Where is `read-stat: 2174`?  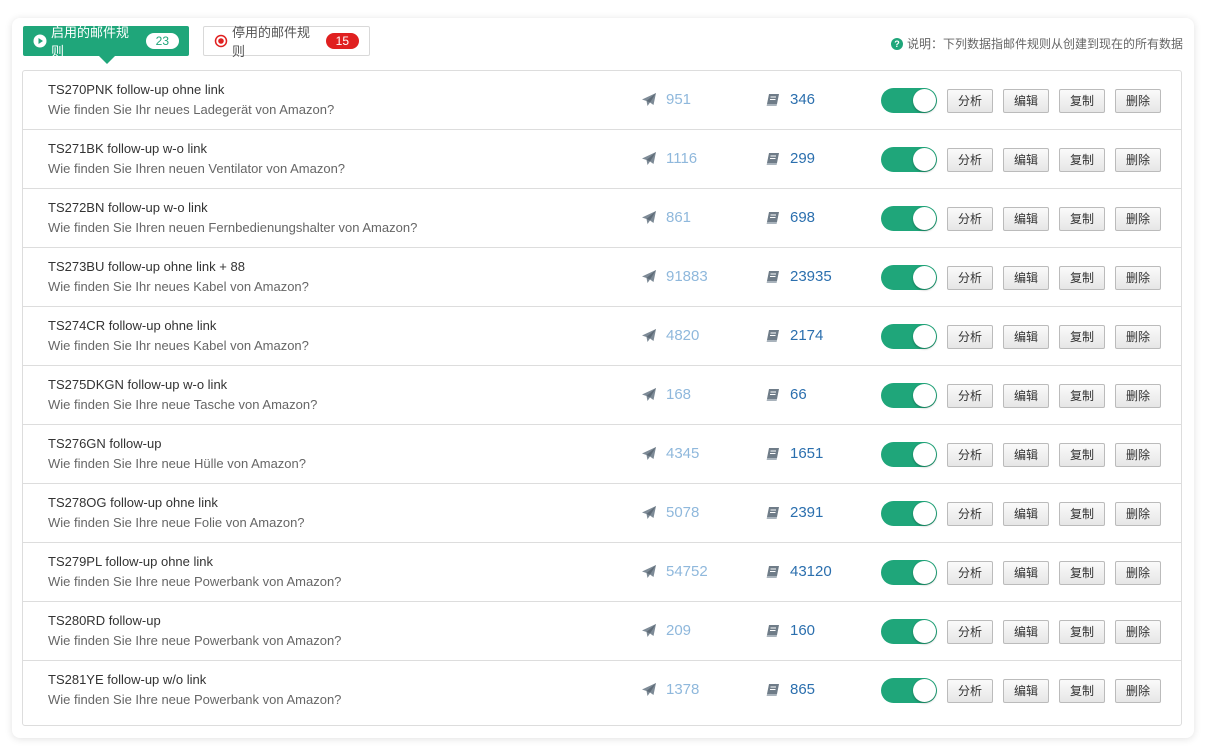
read-stat: 2174 is located at coordinates (794, 335).